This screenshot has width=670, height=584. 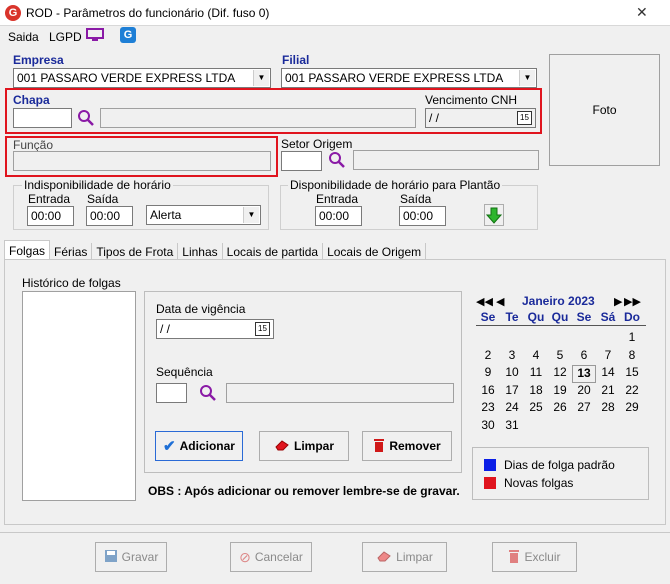 I want to click on disp-saida-label: Saída, so click(x=416, y=199).